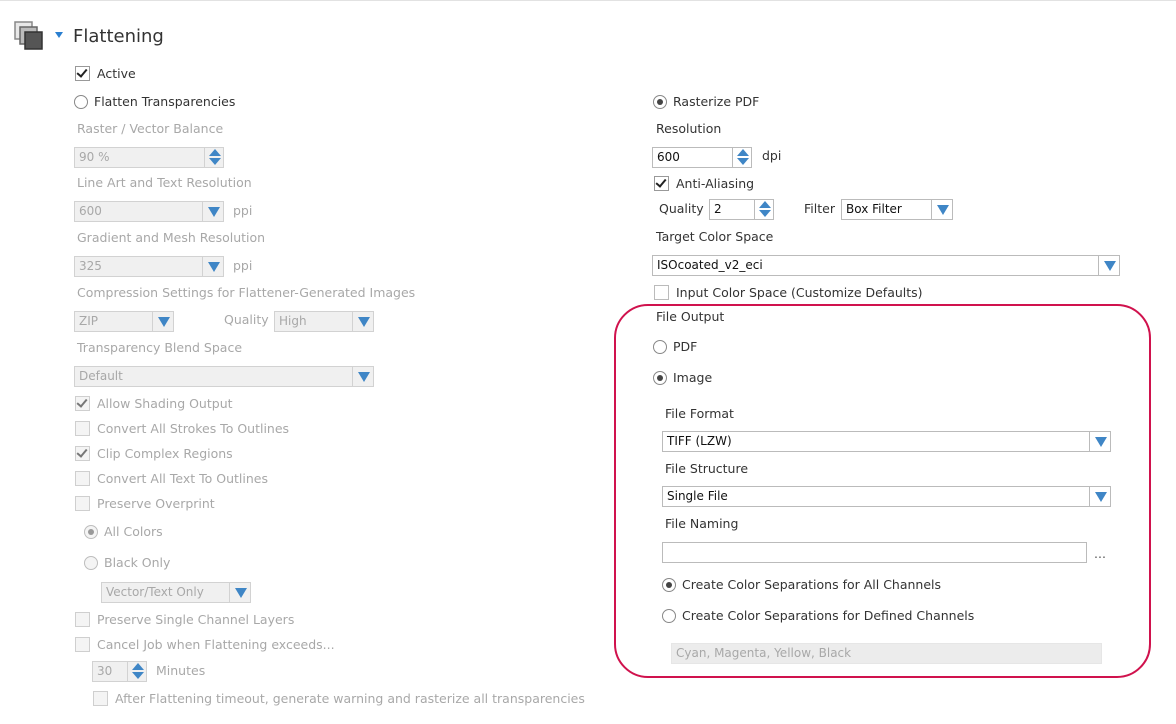 This screenshot has width=1176, height=724. What do you see at coordinates (716, 101) in the screenshot?
I see `rasterize-pdf-label: Rasterize PDF` at bounding box center [716, 101].